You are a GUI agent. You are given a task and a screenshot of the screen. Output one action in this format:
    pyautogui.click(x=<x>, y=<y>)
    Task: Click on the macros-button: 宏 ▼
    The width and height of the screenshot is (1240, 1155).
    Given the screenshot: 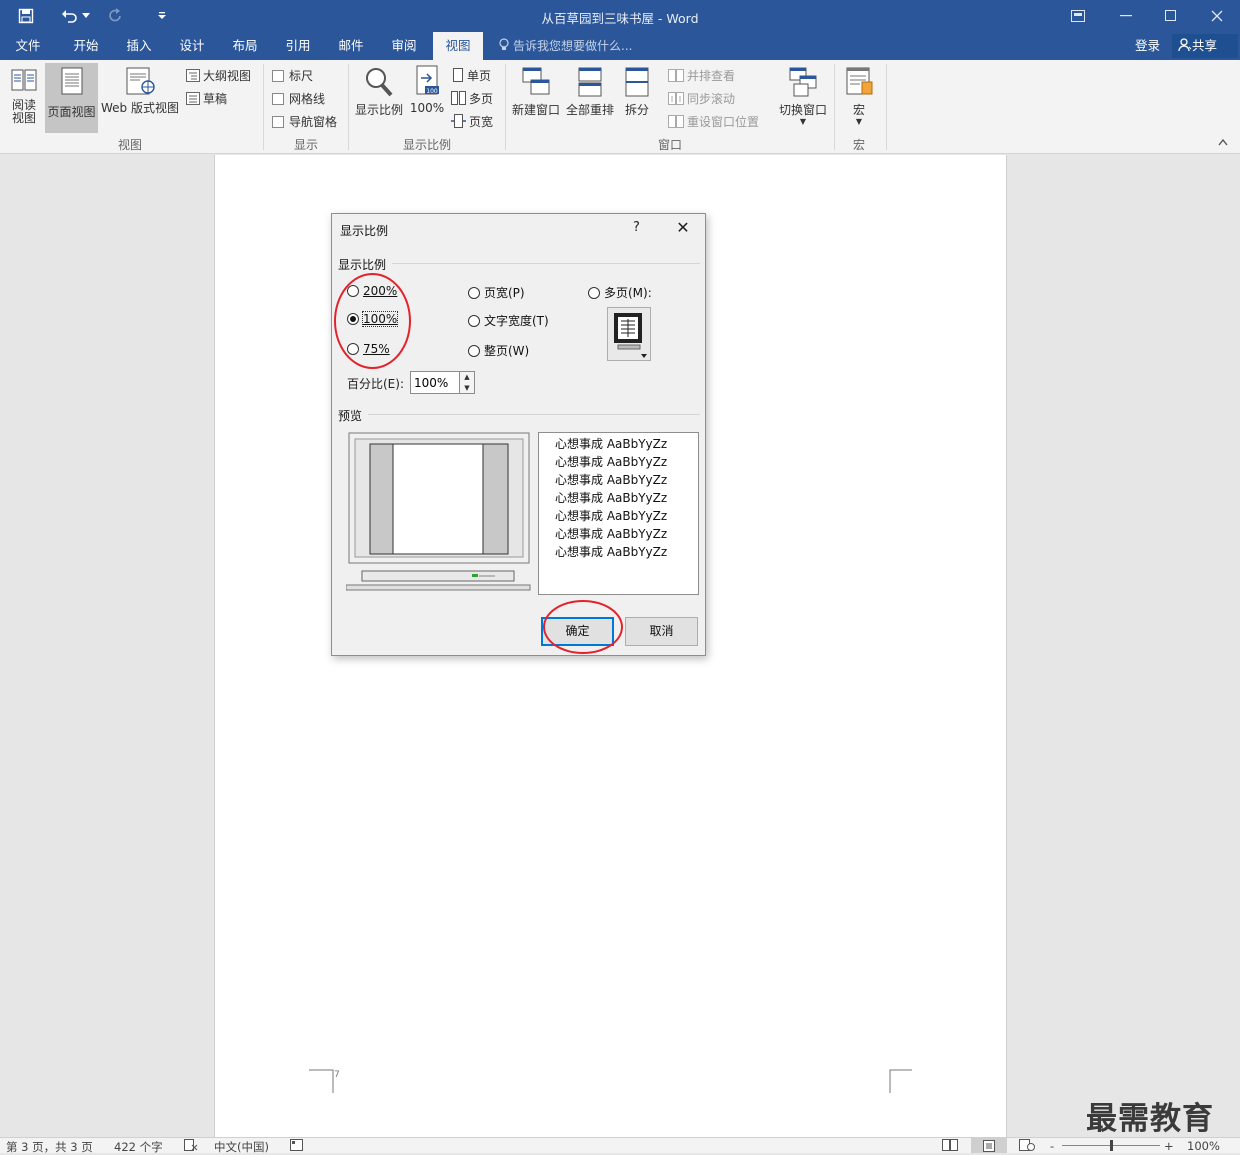 What is the action you would take?
    pyautogui.click(x=859, y=96)
    